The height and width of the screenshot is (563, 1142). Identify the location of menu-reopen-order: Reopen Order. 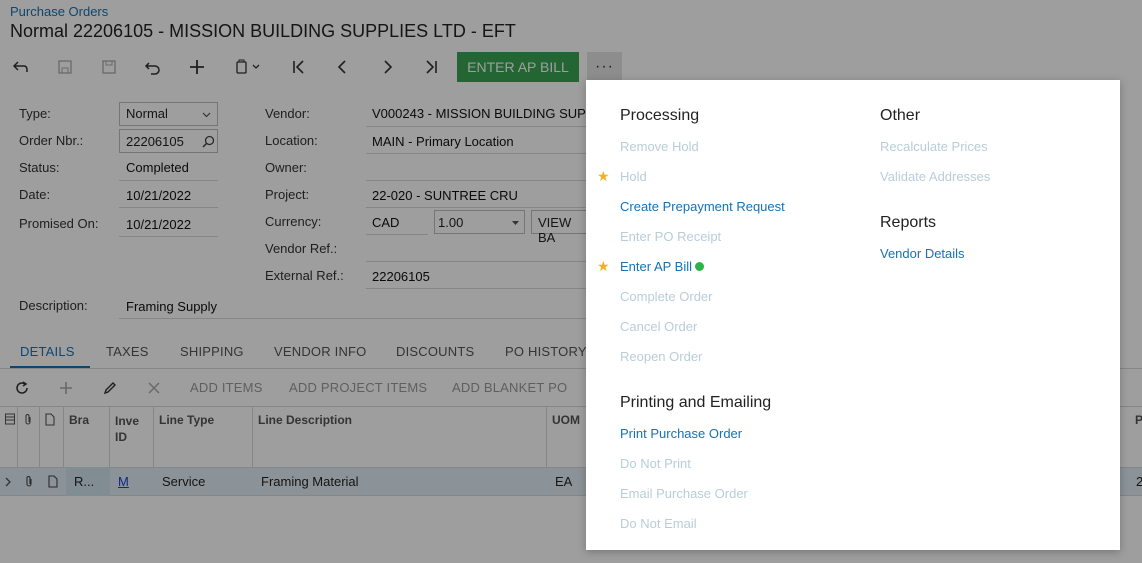
(661, 356).